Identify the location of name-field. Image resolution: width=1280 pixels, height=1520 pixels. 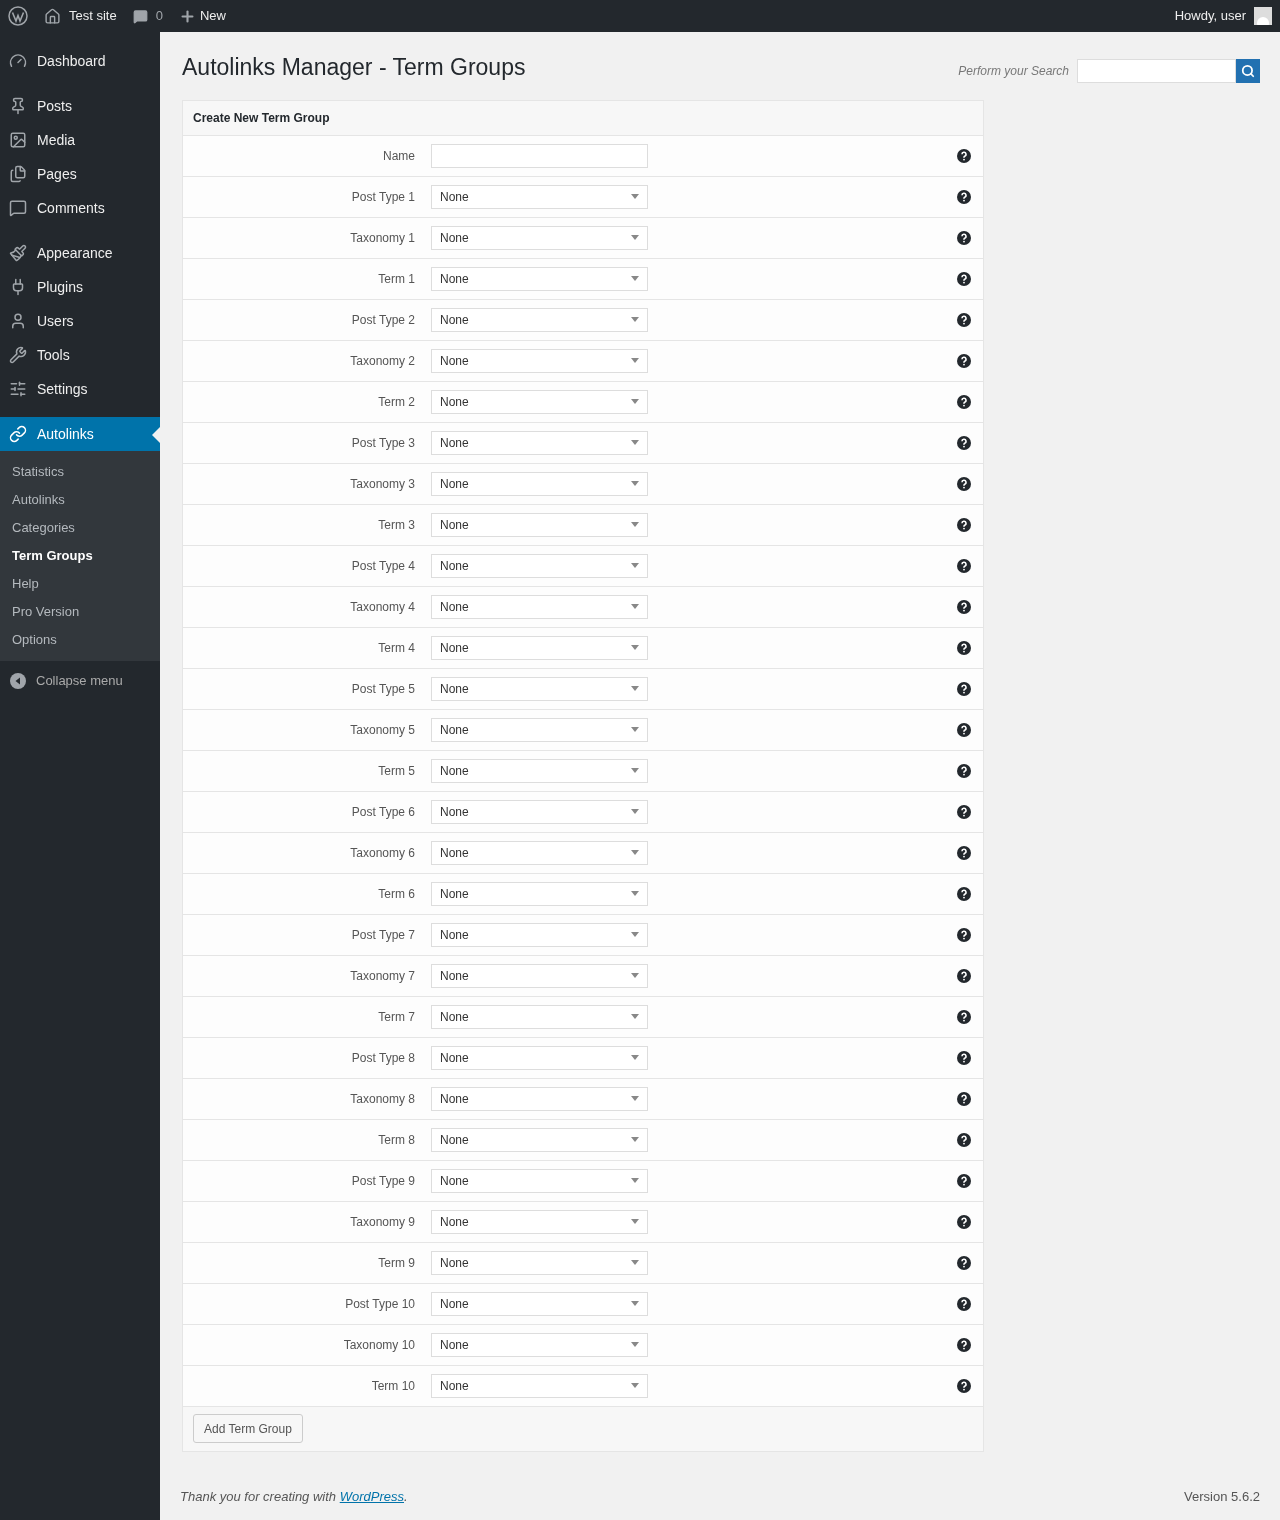
(539, 155).